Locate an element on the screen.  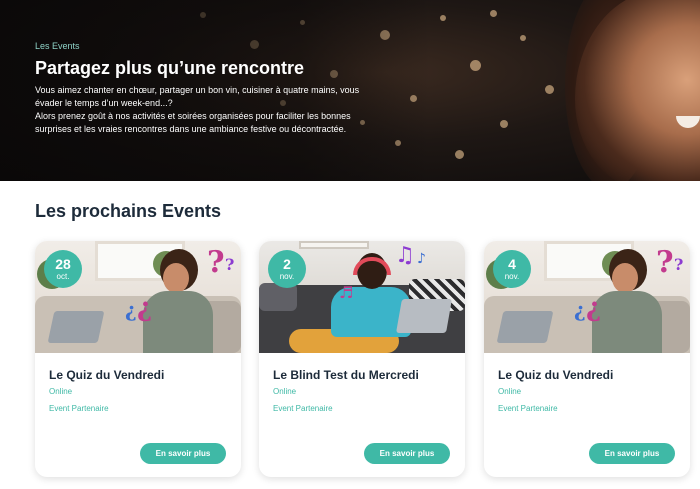
event-title: Le Blind Test du Mercredi is located at coordinates (346, 375).